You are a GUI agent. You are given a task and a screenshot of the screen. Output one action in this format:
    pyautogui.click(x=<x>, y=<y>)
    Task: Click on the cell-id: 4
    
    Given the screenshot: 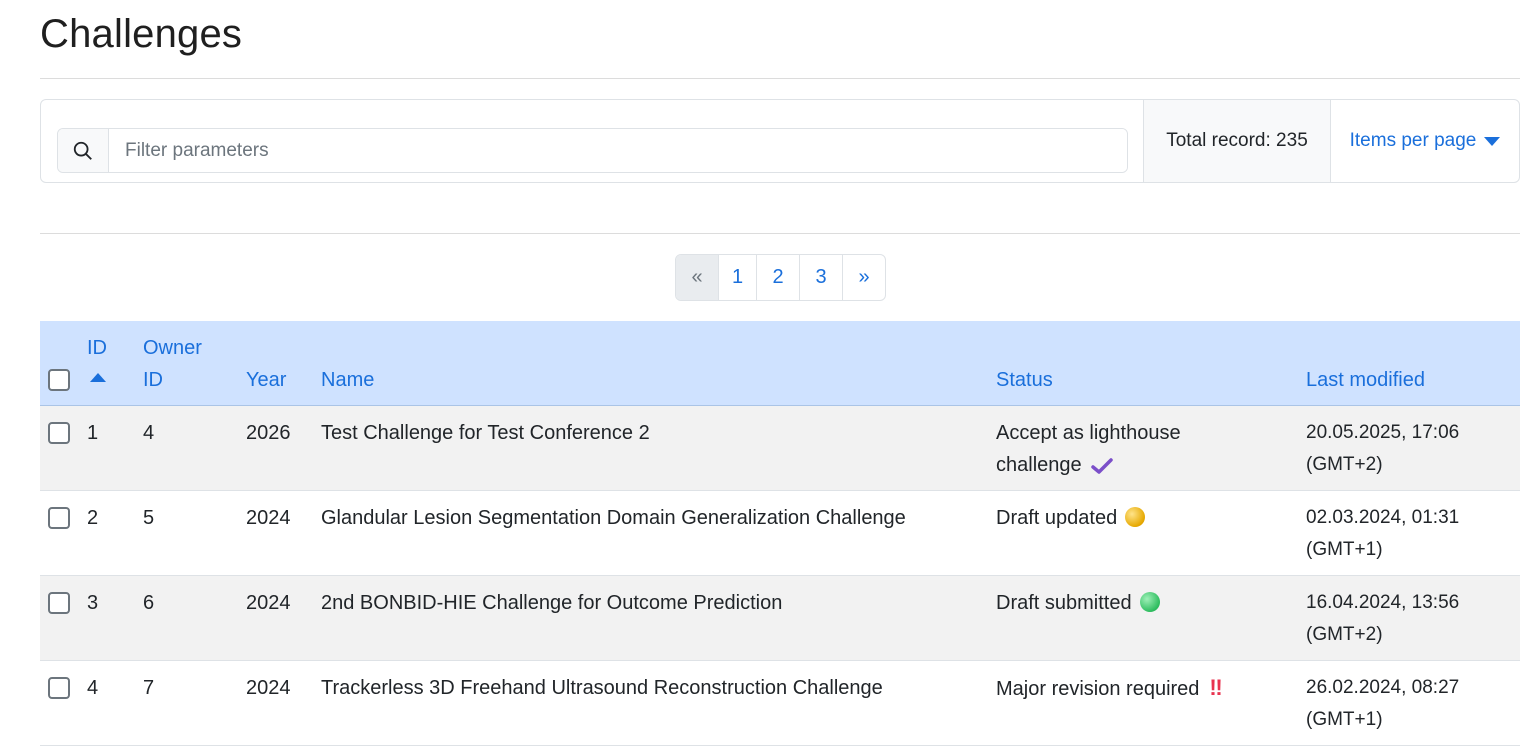 What is the action you would take?
    pyautogui.click(x=93, y=688)
    